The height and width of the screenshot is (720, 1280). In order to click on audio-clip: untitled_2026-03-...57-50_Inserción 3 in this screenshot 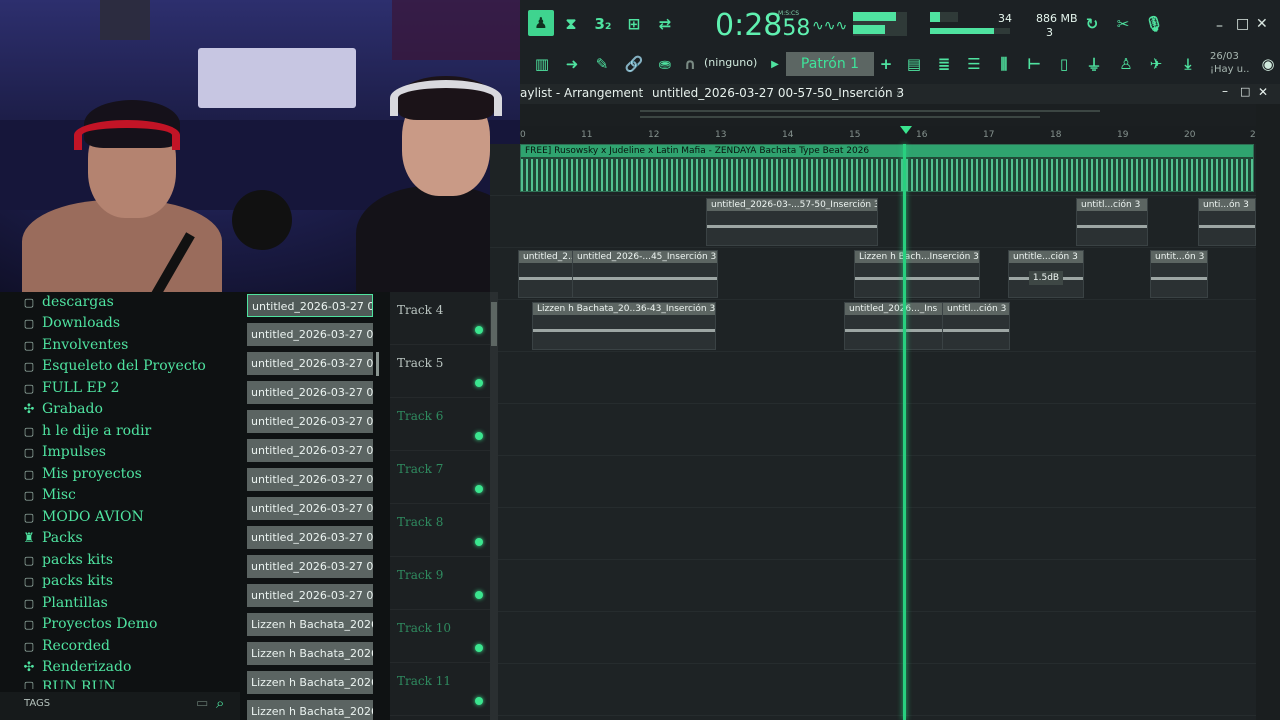, I will do `click(792, 222)`.